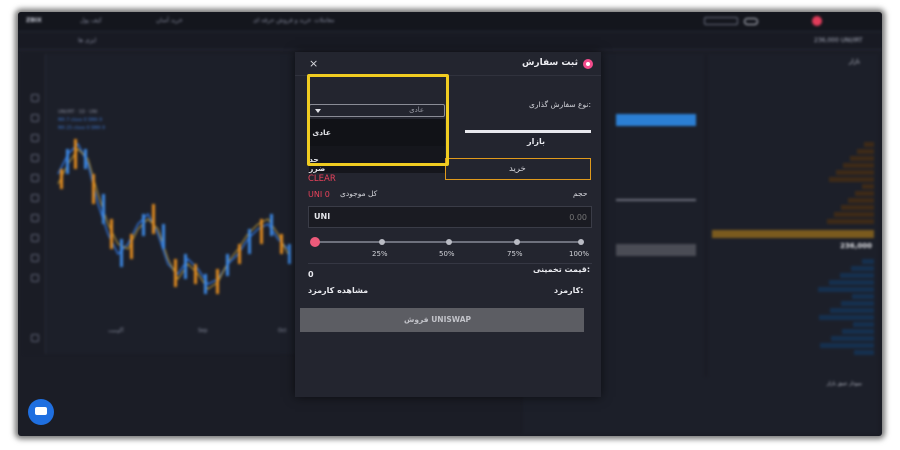 This screenshot has height=450, width=900. What do you see at coordinates (35, 278) in the screenshot?
I see `eye-tool-icon` at bounding box center [35, 278].